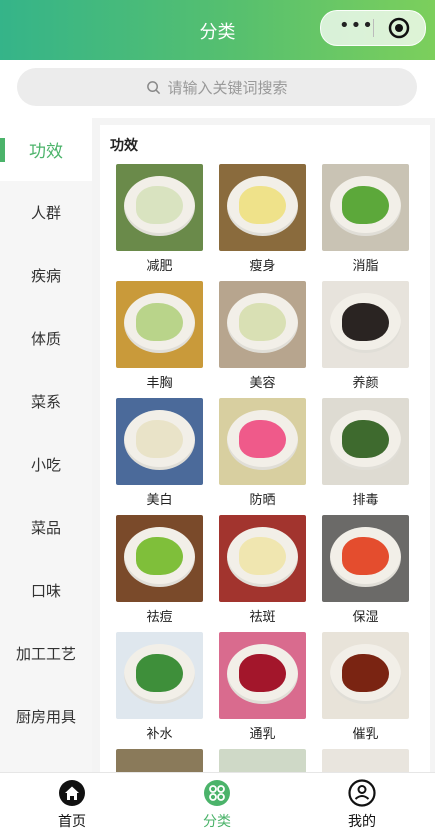 Image resolution: width=435 pixels, height=837 pixels. I want to click on category-grid-label: 养颜, so click(365, 383).